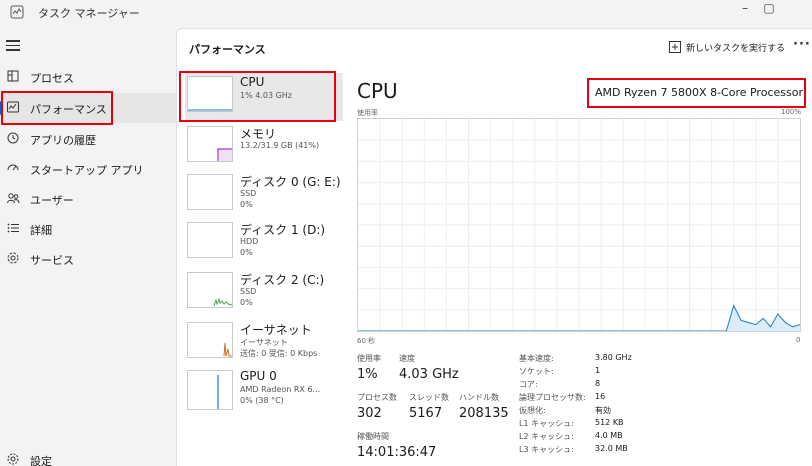  I want to click on spec-key: ソケット:, so click(536, 371).